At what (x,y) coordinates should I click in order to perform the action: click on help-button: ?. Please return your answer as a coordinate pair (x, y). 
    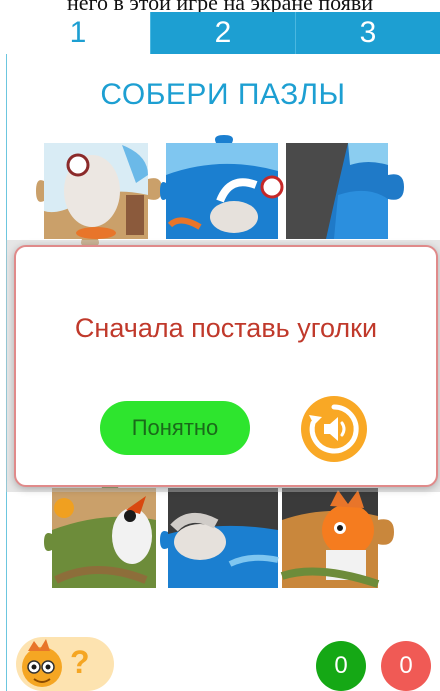
    Looking at the image, I should click on (65, 664).